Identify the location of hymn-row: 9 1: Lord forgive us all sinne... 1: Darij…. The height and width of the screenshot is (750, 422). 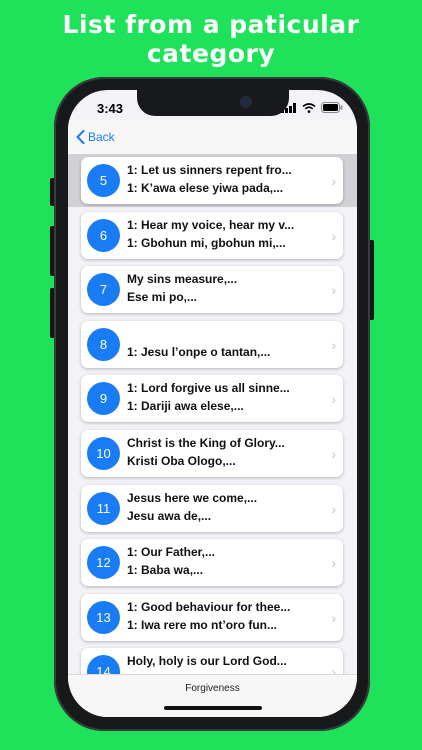
(212, 399).